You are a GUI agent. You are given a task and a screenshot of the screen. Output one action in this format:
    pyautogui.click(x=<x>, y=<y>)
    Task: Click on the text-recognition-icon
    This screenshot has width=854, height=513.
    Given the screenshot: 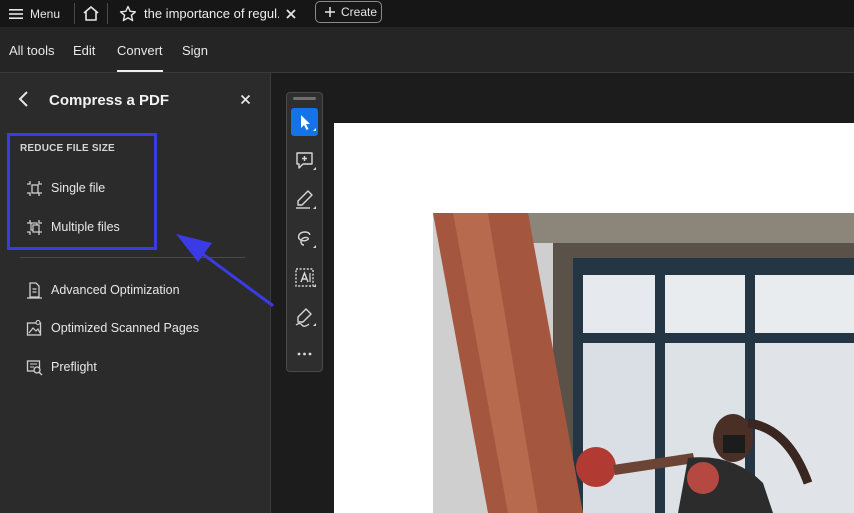 What is the action you would take?
    pyautogui.click(x=305, y=277)
    